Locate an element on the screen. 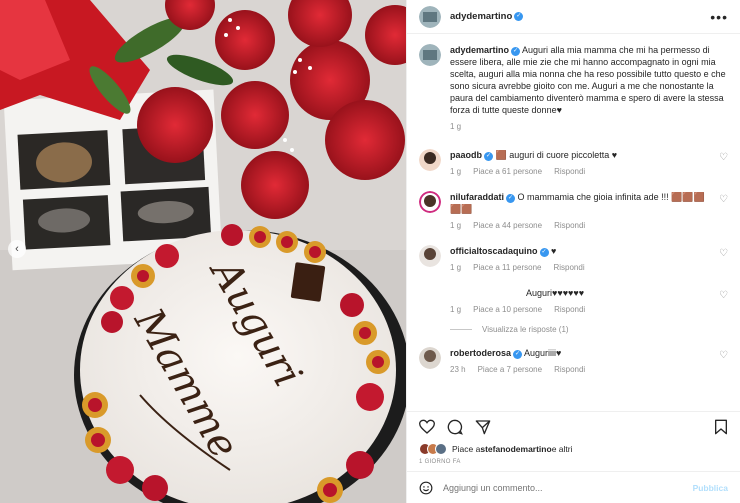  post-header: adydemartino ✓ ••• is located at coordinates (573, 17).